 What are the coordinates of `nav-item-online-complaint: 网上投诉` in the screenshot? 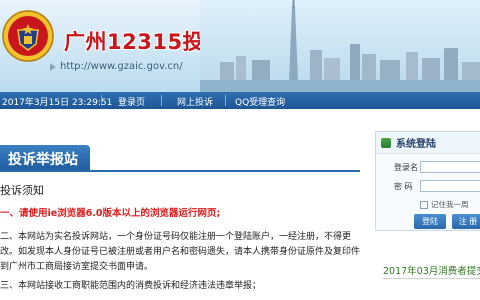 It's located at (195, 101).